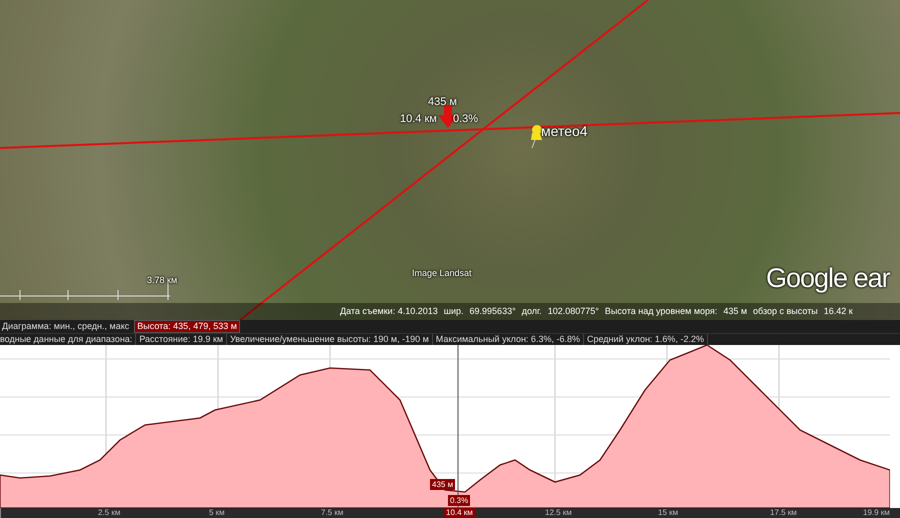  Describe the element at coordinates (828, 278) in the screenshot. I see `logo-text: Google ear` at that location.